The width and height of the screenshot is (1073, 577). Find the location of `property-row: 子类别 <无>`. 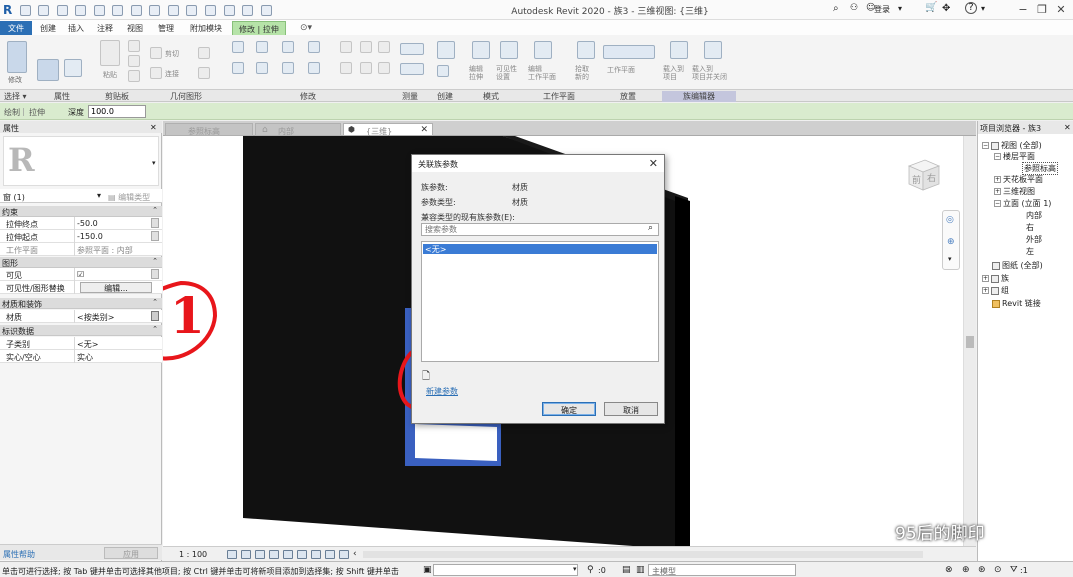

property-row: 子类别 <无> is located at coordinates (81, 343).